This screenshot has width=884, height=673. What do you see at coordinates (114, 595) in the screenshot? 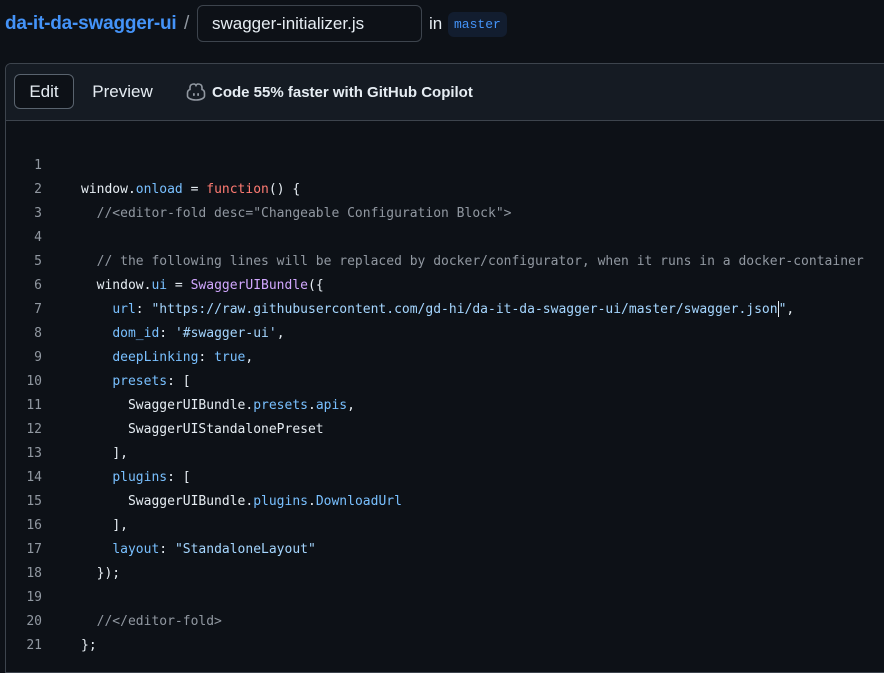
I see `code-line: 19 //</editor-fold>` at bounding box center [114, 595].